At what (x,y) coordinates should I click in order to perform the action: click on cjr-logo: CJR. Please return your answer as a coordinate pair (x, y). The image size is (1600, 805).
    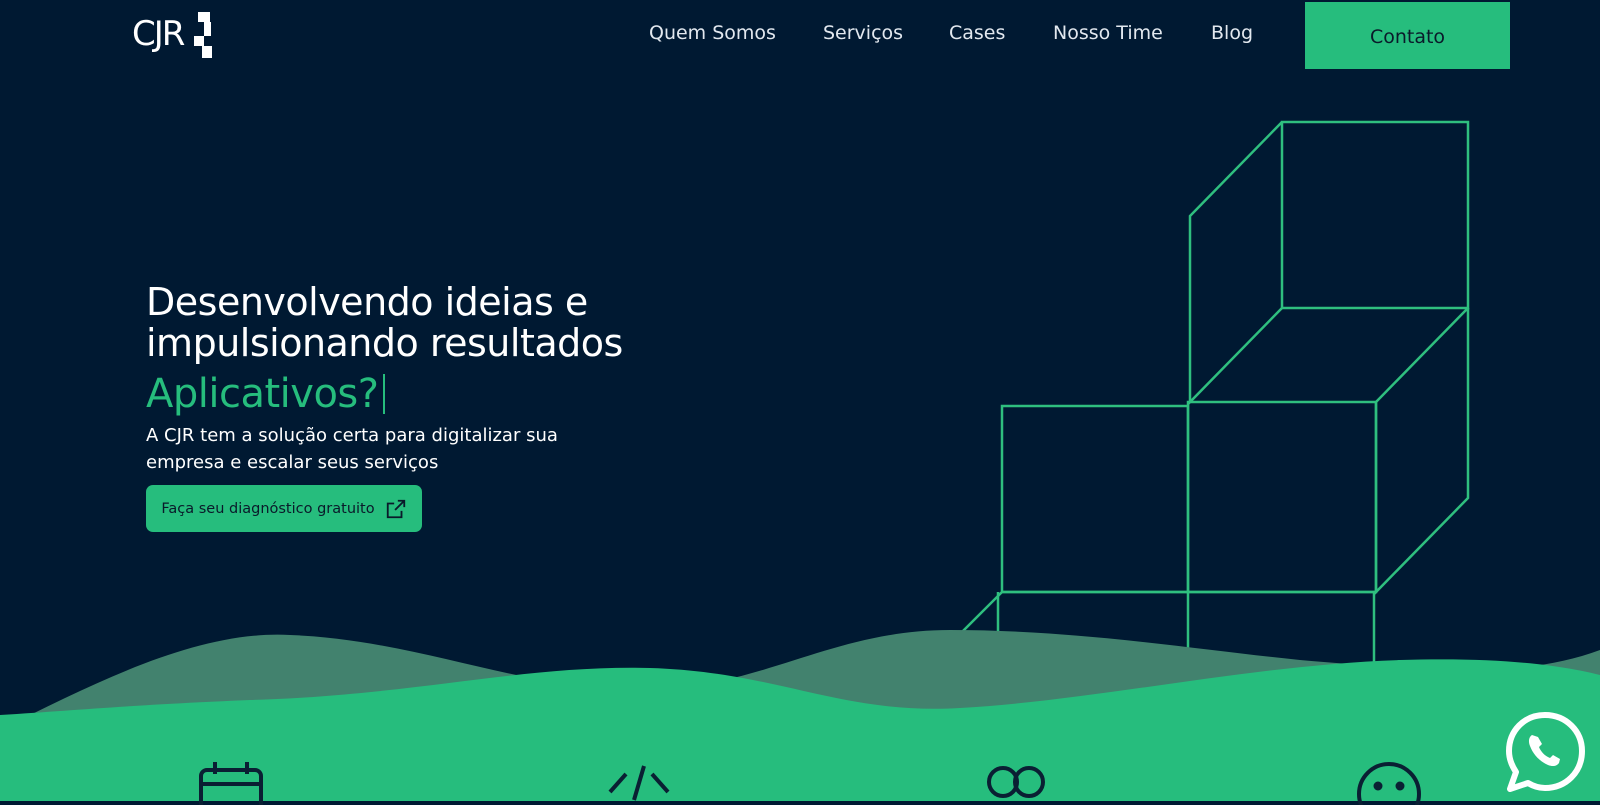
    Looking at the image, I should click on (172, 36).